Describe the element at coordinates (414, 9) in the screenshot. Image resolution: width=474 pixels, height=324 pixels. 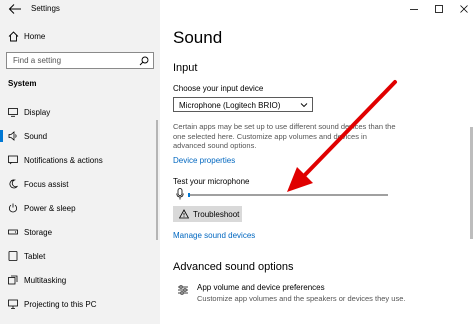
I see `minimize-icon` at that location.